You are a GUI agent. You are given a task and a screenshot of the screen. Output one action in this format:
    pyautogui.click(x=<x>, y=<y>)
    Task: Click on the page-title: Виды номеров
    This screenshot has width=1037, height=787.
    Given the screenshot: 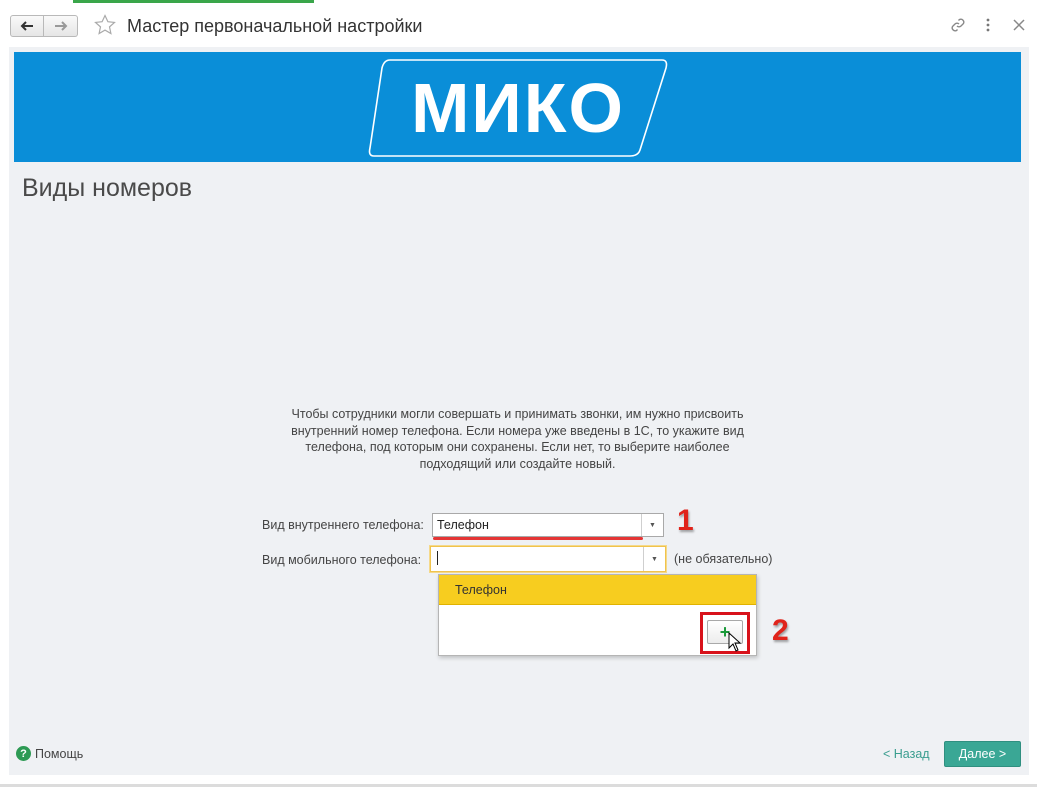 What is the action you would take?
    pyautogui.click(x=107, y=188)
    